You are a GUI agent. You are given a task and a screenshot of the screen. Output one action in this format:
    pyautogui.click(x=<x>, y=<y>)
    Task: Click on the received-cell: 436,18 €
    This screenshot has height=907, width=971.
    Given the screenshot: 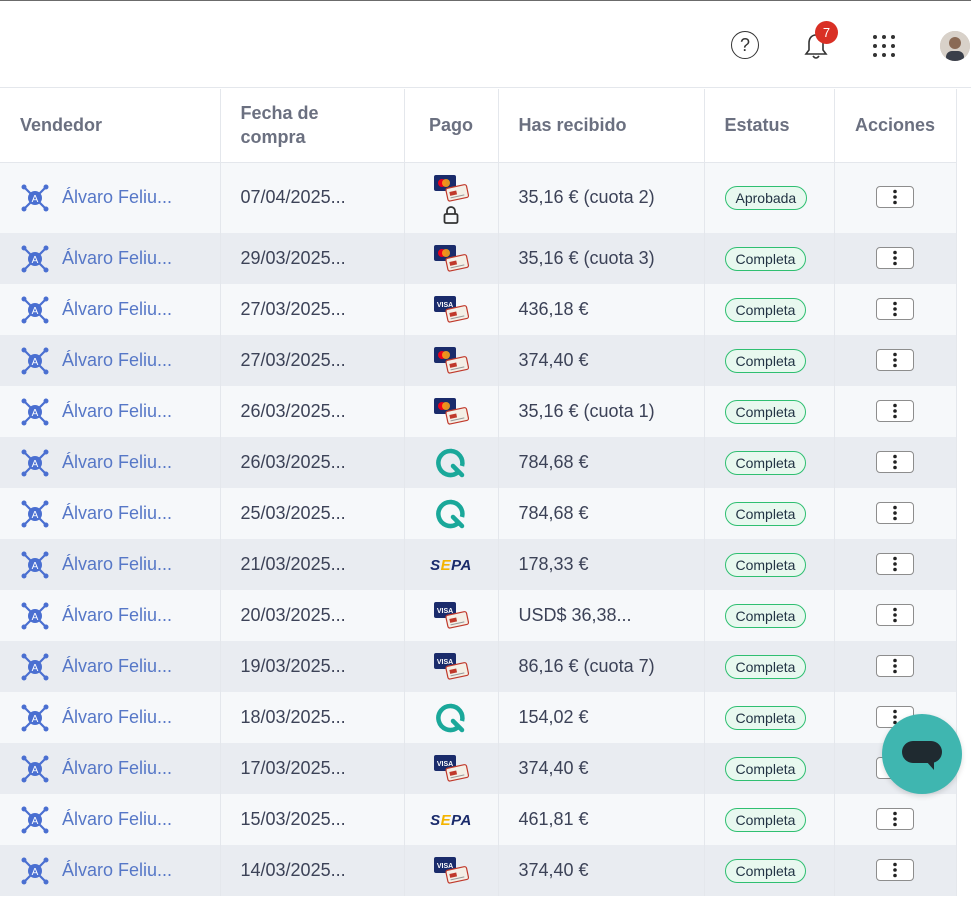 What is the action you would take?
    pyautogui.click(x=601, y=309)
    